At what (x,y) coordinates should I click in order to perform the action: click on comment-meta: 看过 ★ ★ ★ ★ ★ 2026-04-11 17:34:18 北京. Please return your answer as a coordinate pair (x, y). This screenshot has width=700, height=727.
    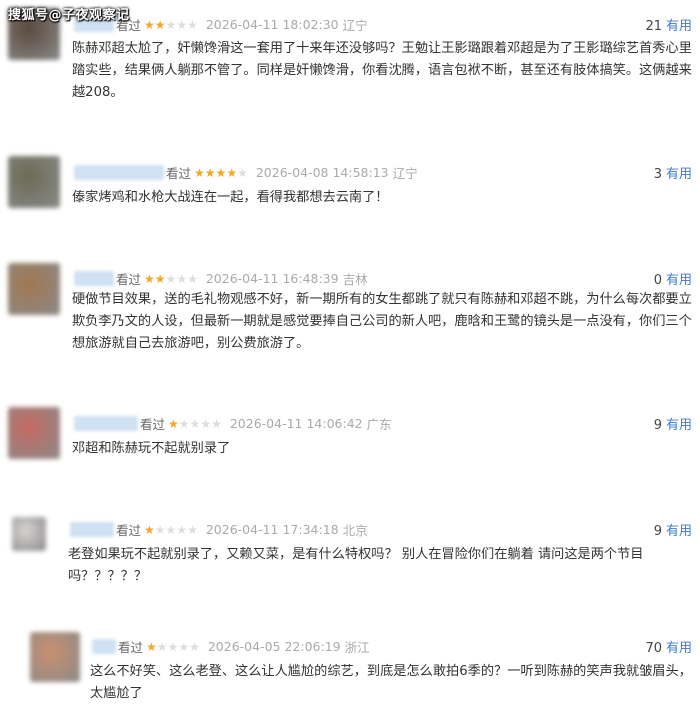
    Looking at the image, I should click on (219, 529).